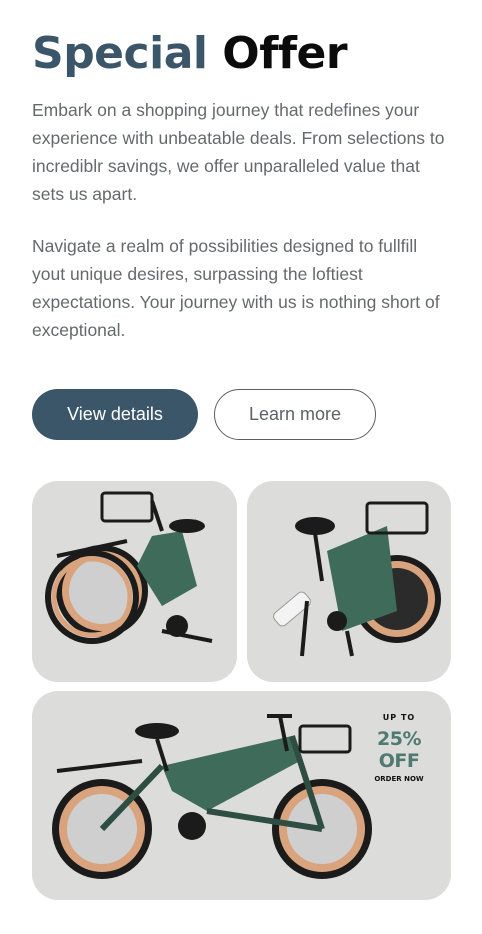  I want to click on title-word-offer: Offer, so click(285, 53).